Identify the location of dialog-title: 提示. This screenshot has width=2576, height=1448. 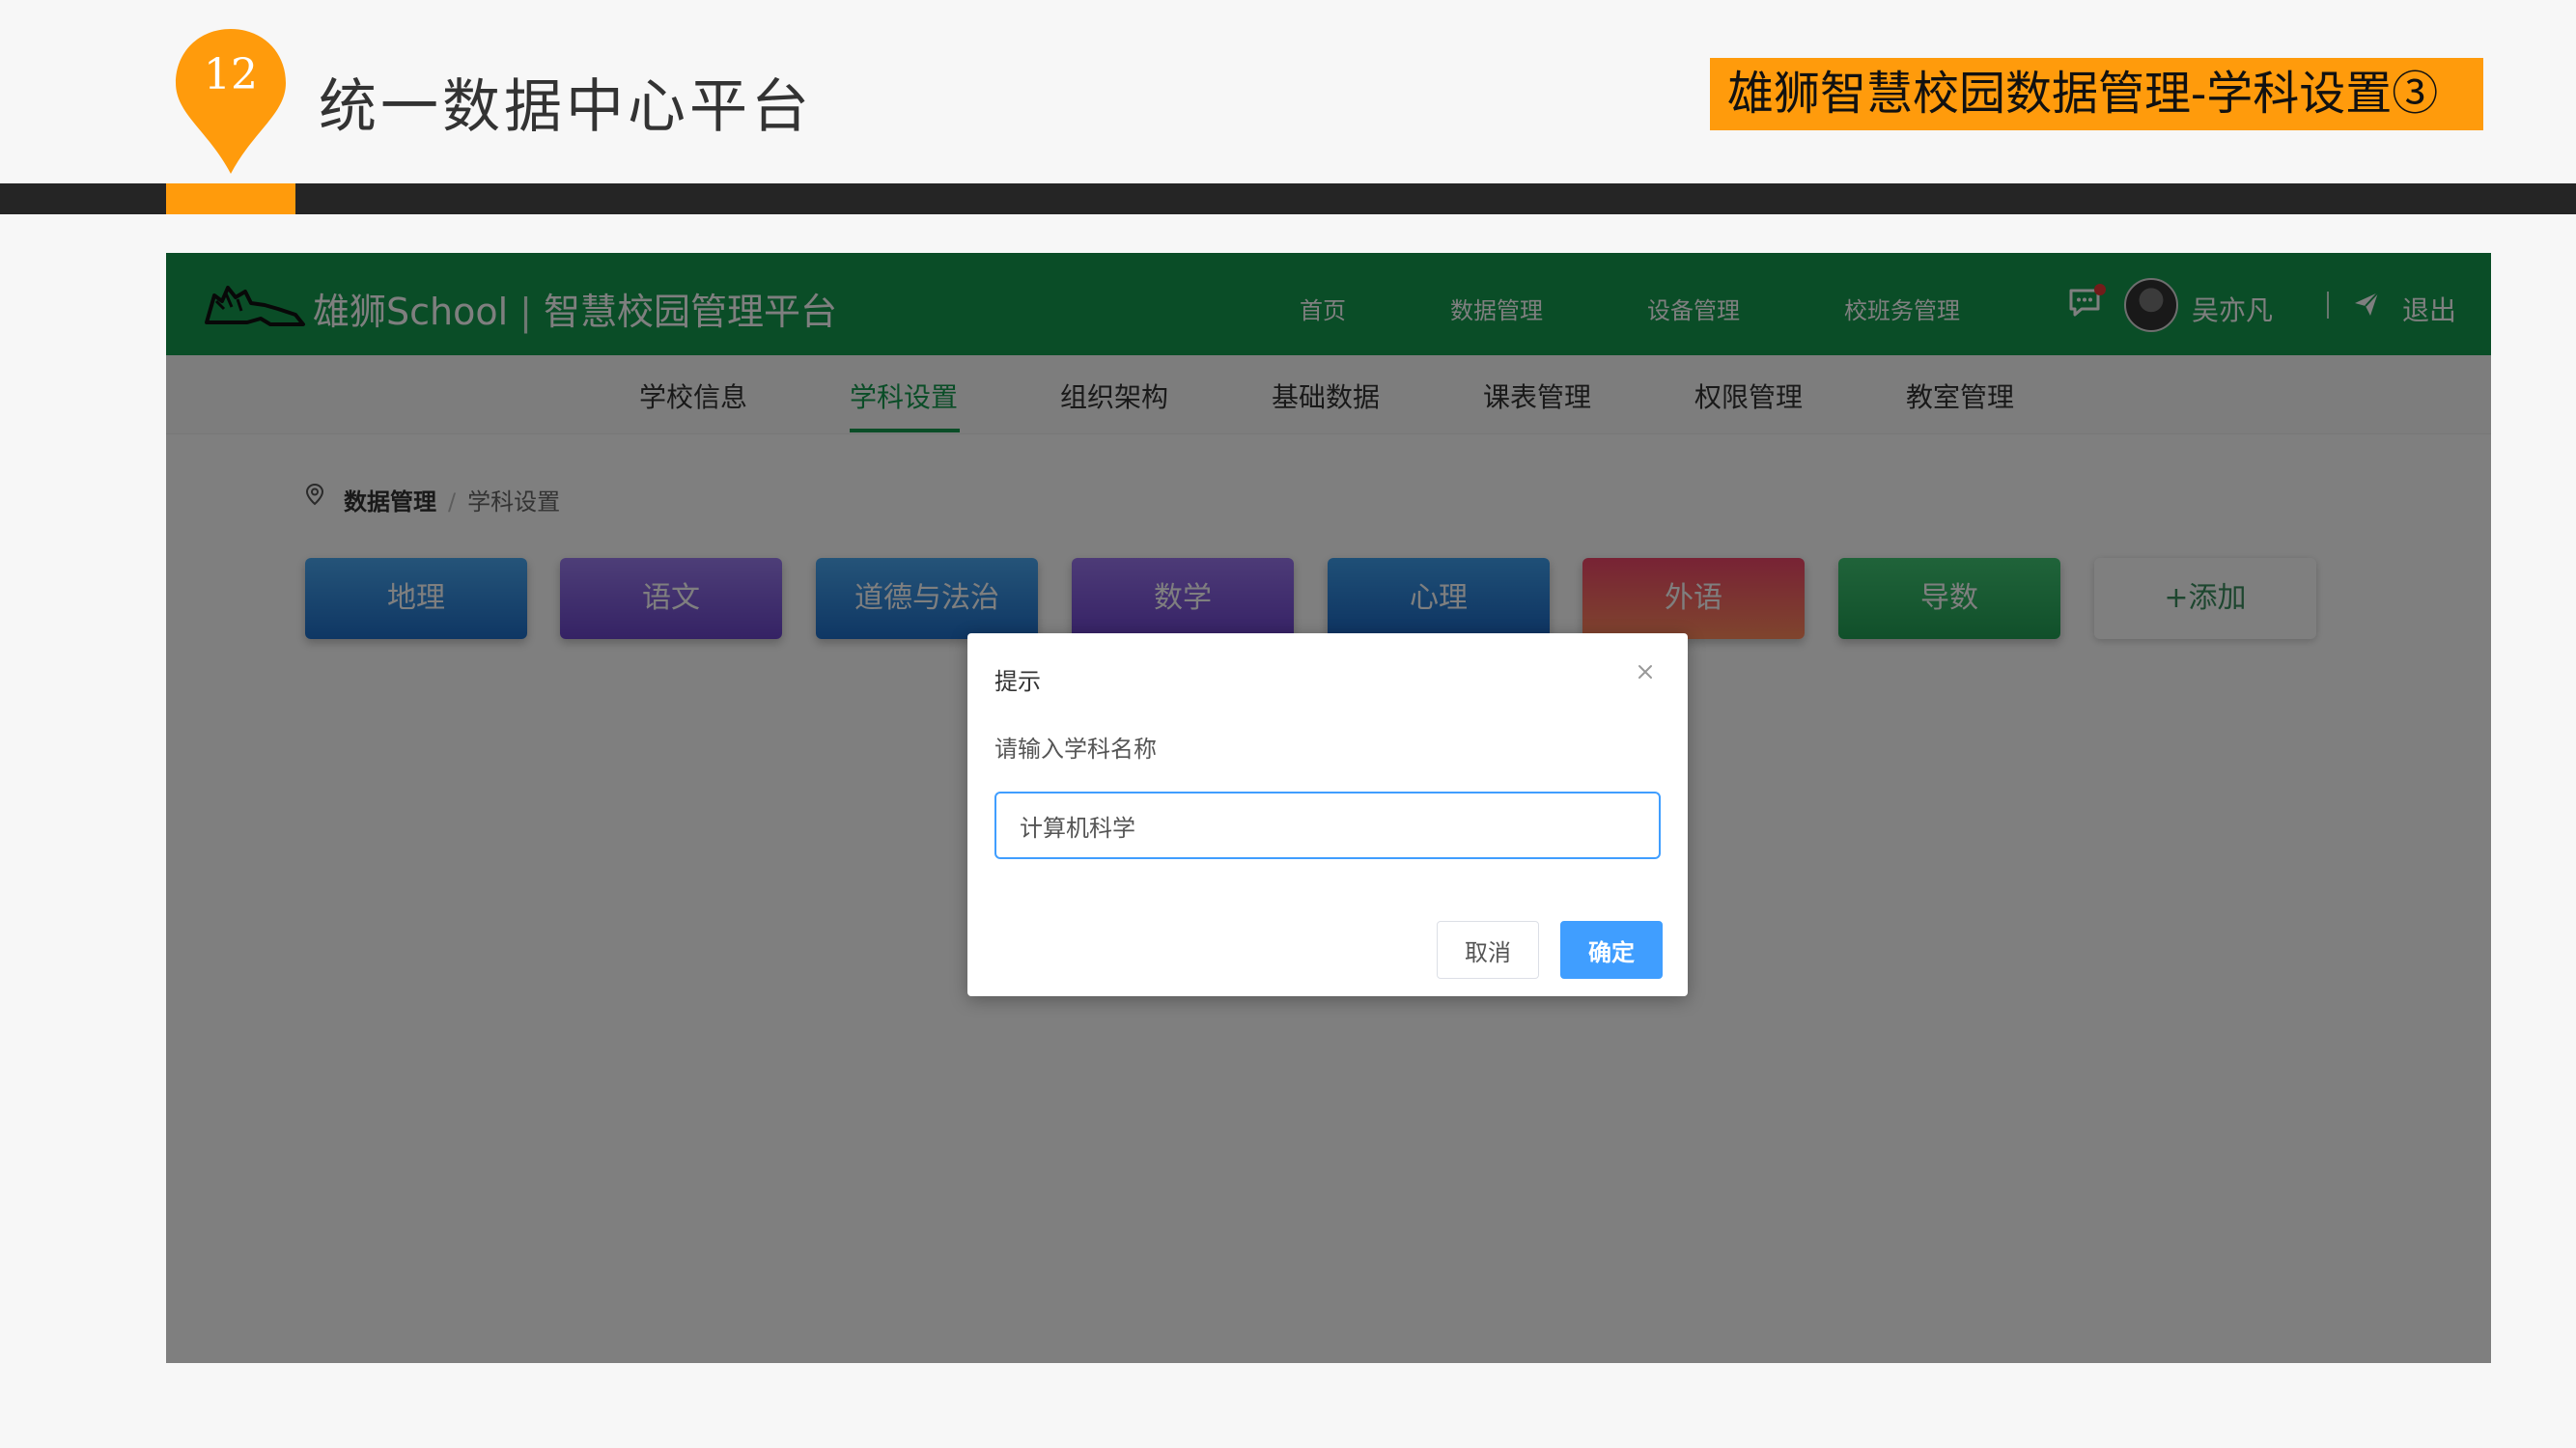
(1018, 681).